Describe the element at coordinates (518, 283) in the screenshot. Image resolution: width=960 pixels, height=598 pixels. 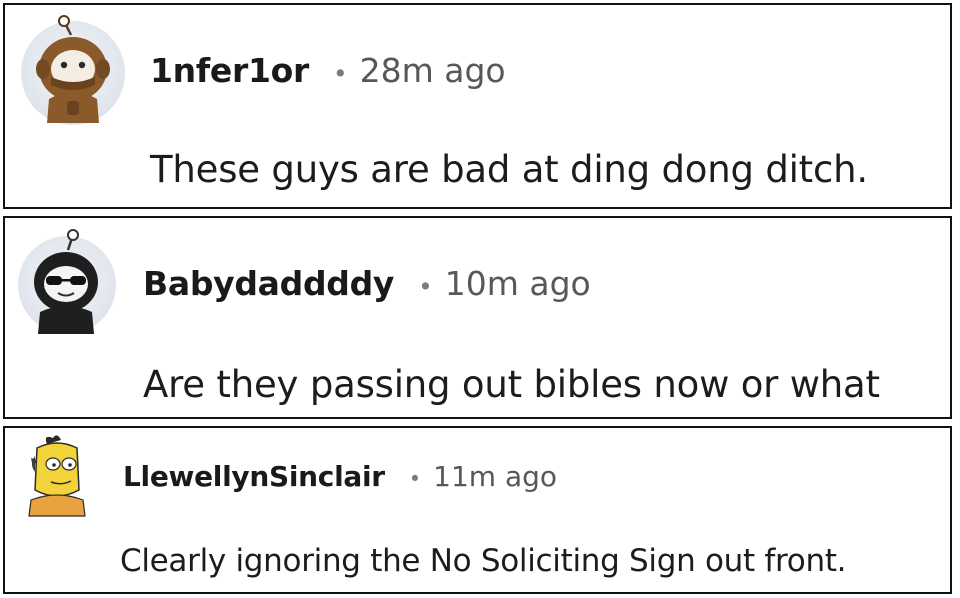
I see `timestamp: 10m ago` at that location.